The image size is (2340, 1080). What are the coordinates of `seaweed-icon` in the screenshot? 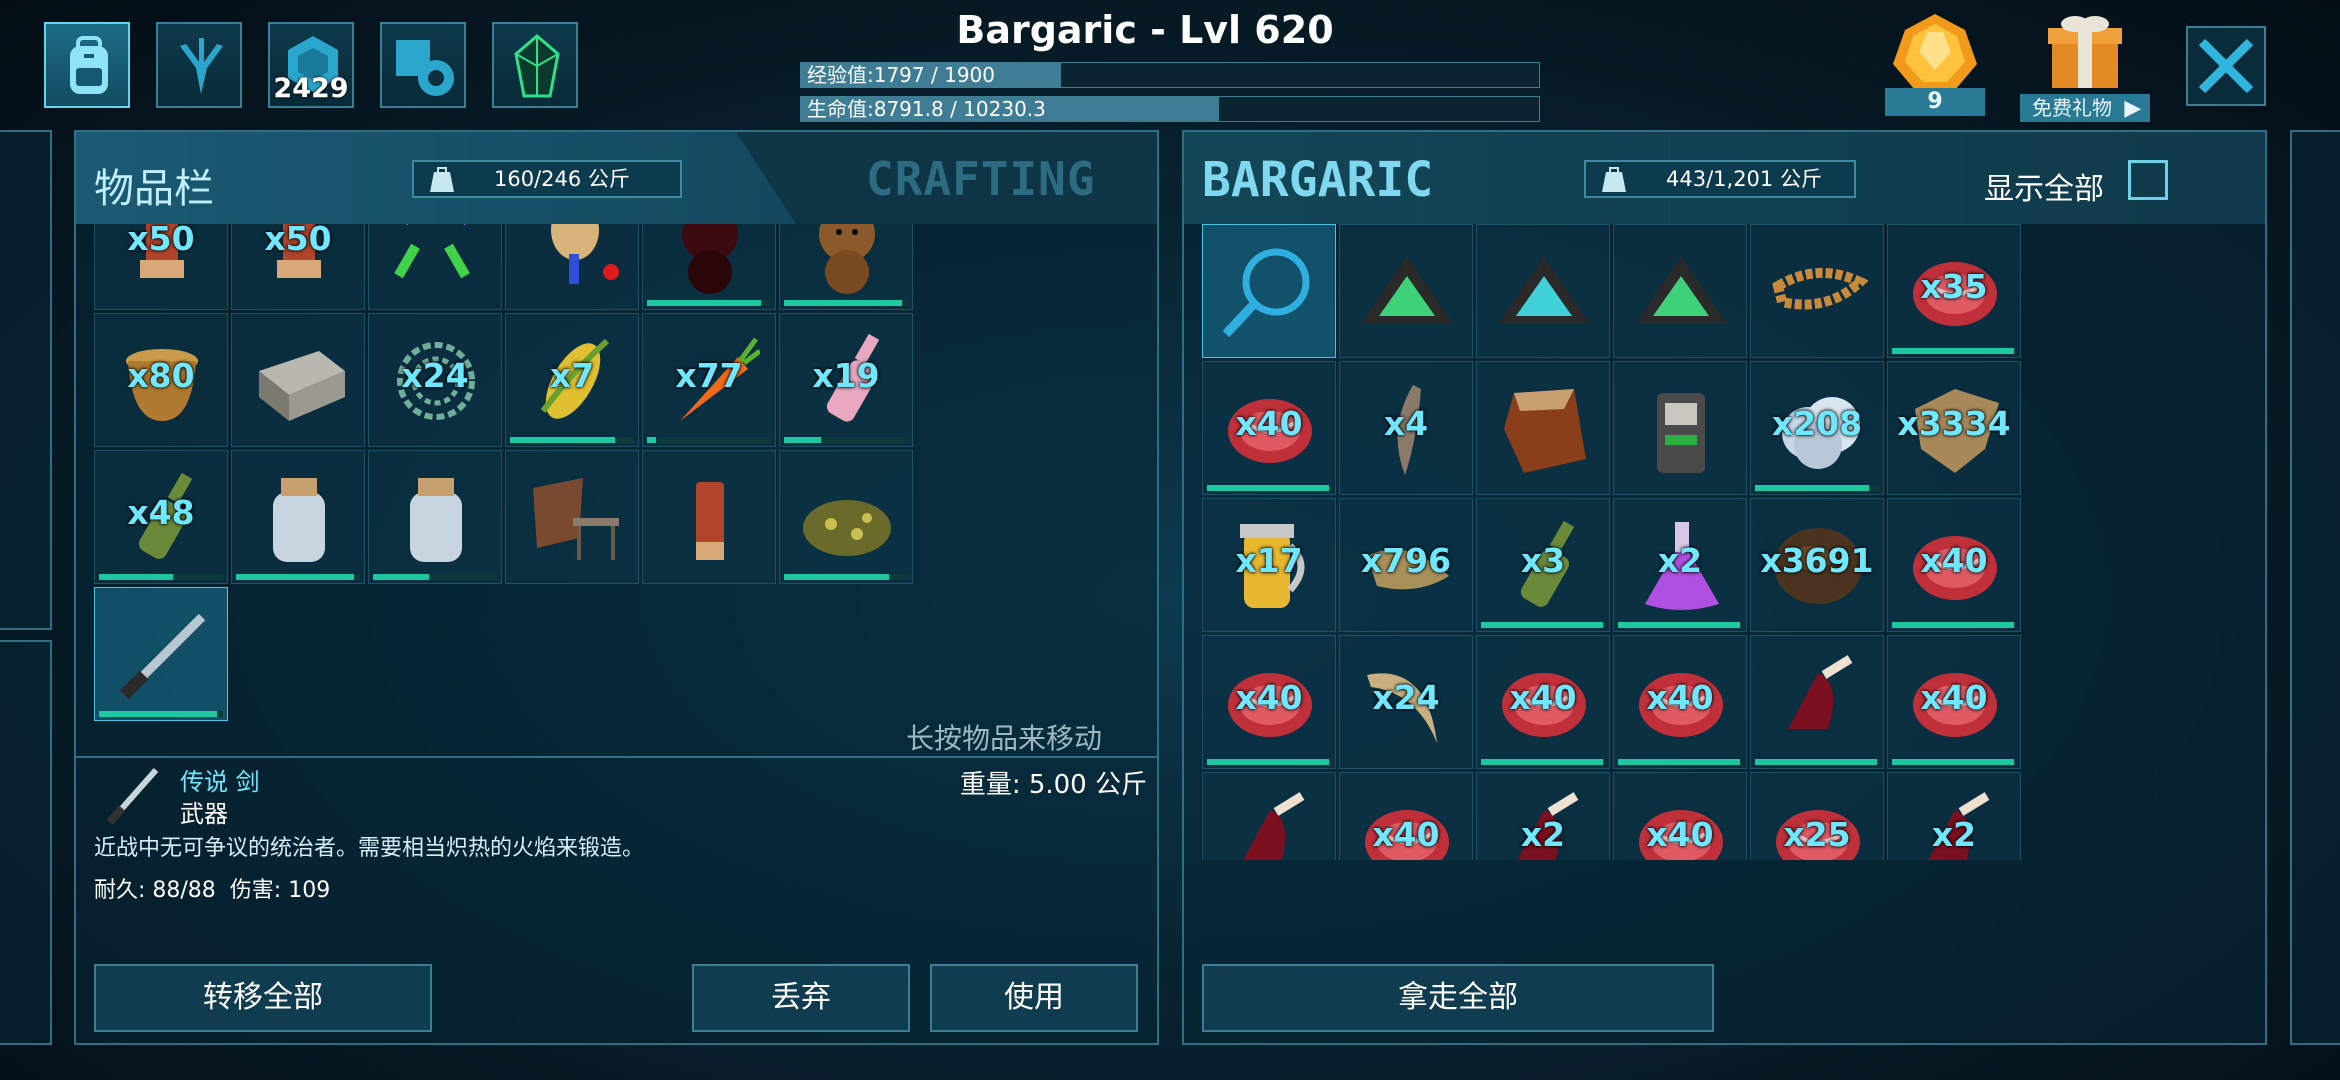 It's located at (847, 528).